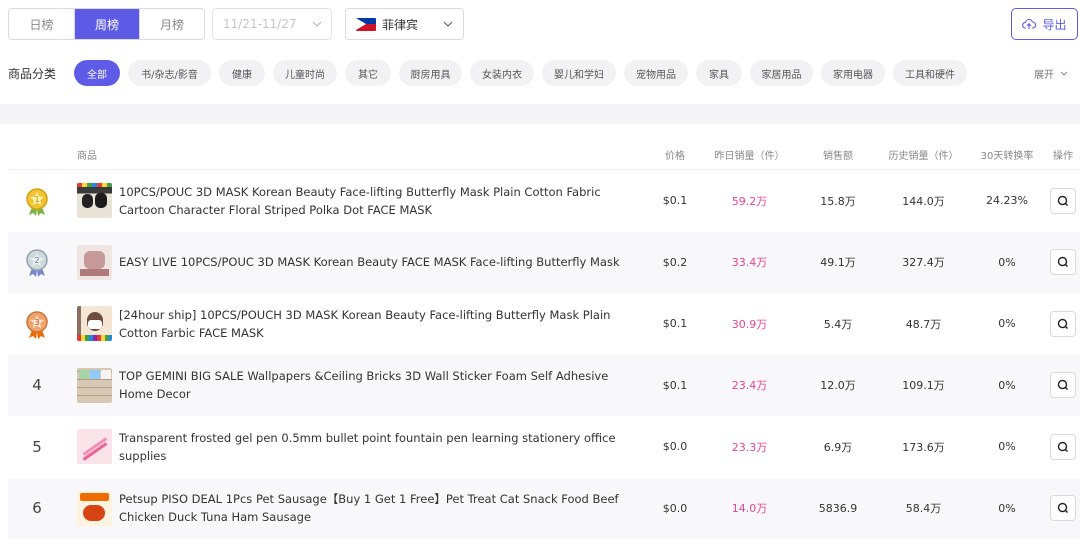  What do you see at coordinates (579, 73) in the screenshot?
I see `category-chip-baby: 婴儿和学妇` at bounding box center [579, 73].